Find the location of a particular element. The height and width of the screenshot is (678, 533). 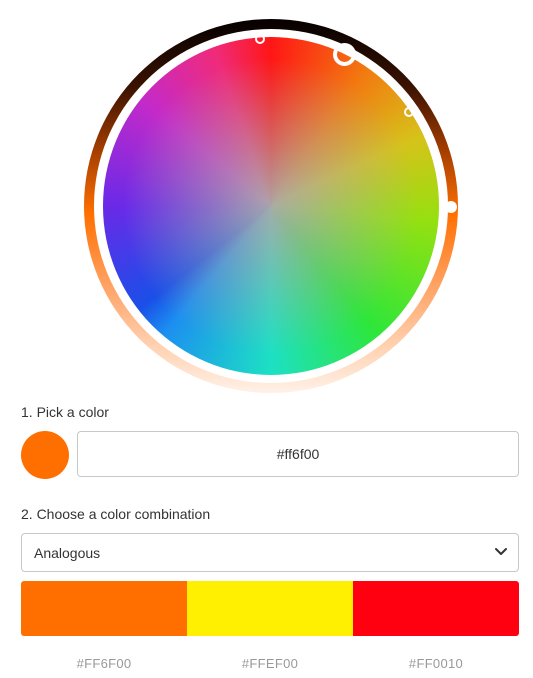

primary-color-handle is located at coordinates (344, 54).